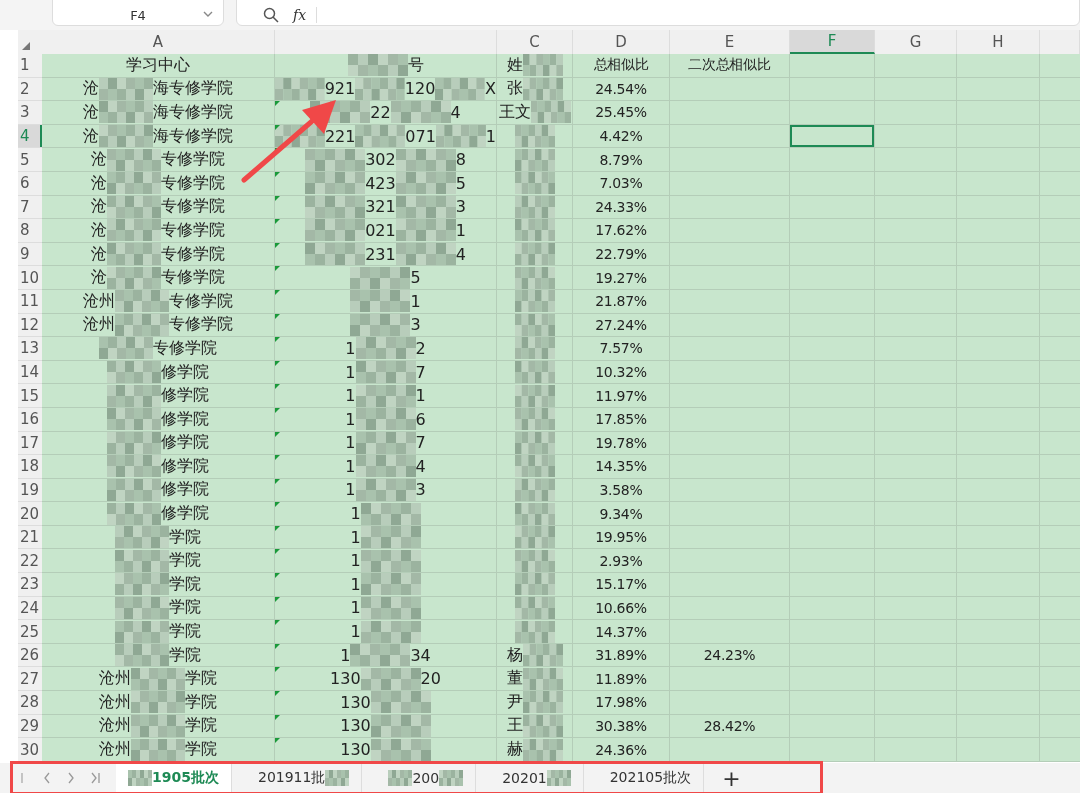  Describe the element at coordinates (30, 372) in the screenshot. I see `row-number: 14` at that location.